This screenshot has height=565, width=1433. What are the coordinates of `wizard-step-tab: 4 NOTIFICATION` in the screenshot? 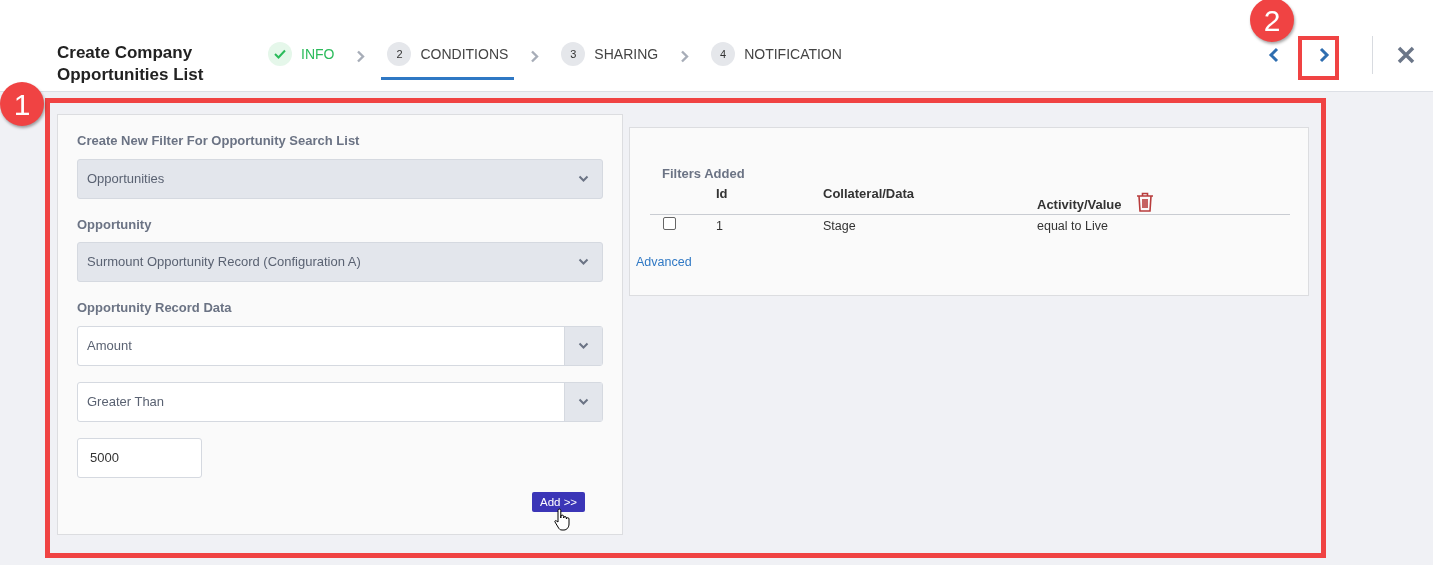 It's located at (776, 56).